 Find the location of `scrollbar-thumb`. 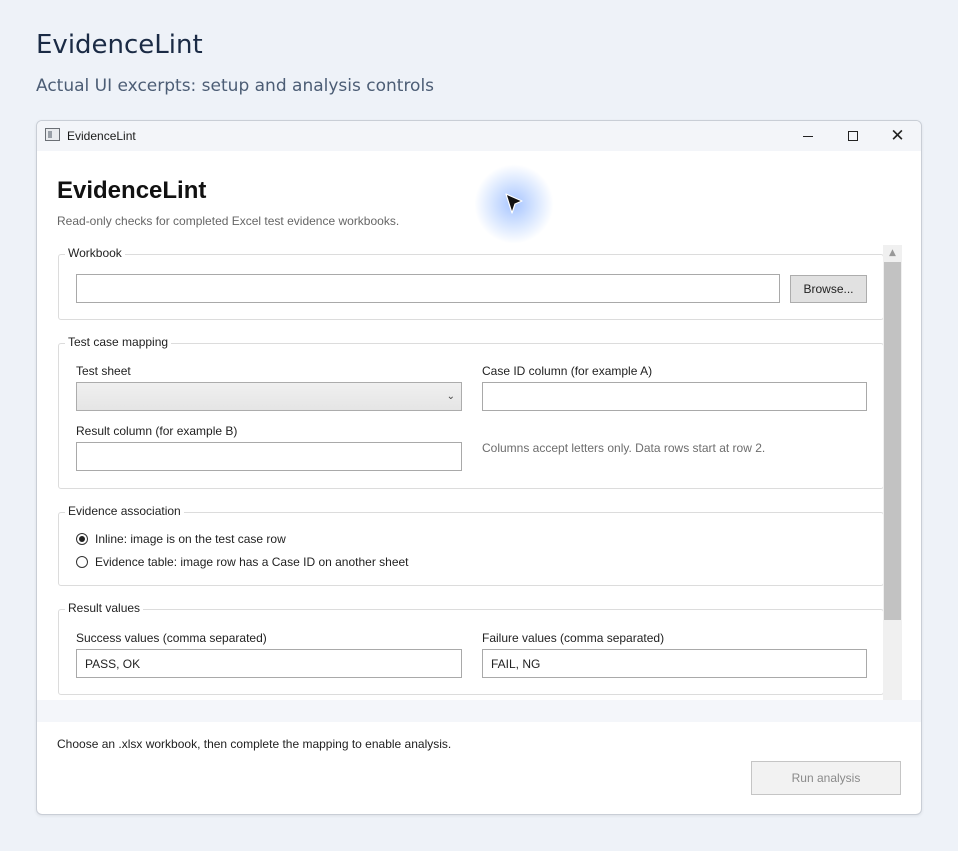

scrollbar-thumb is located at coordinates (892, 441).